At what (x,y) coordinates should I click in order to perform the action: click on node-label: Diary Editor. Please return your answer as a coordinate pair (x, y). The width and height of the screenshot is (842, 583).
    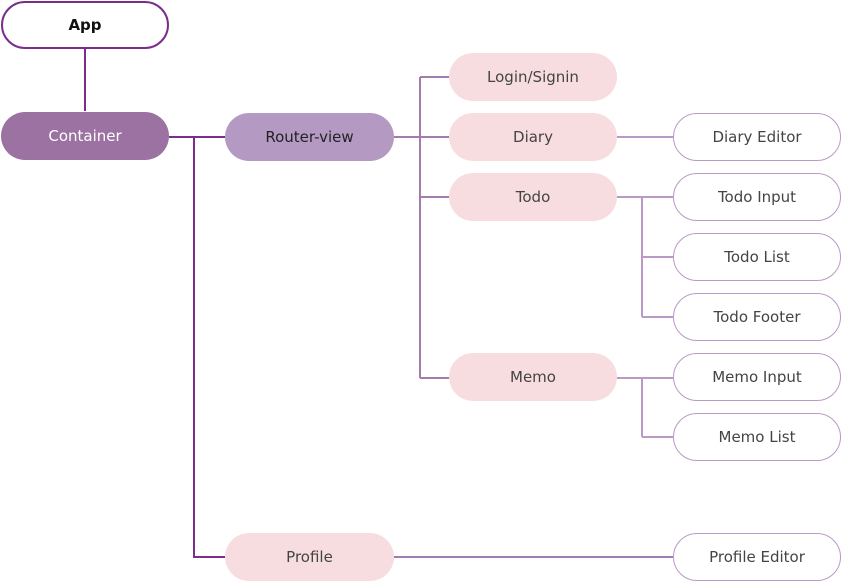
    Looking at the image, I should click on (757, 137).